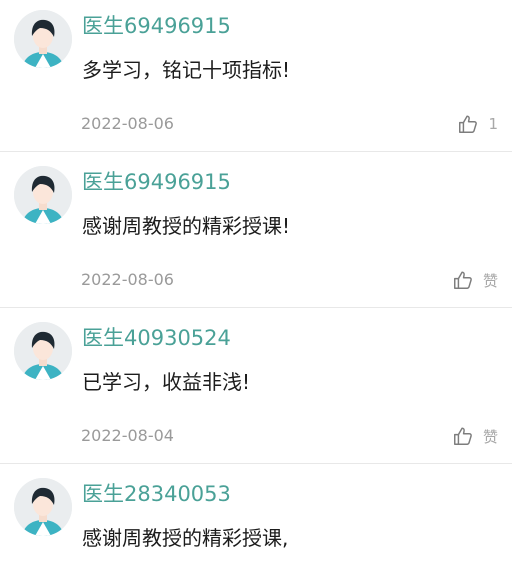  Describe the element at coordinates (493, 124) in the screenshot. I see `like-count: 1` at that location.